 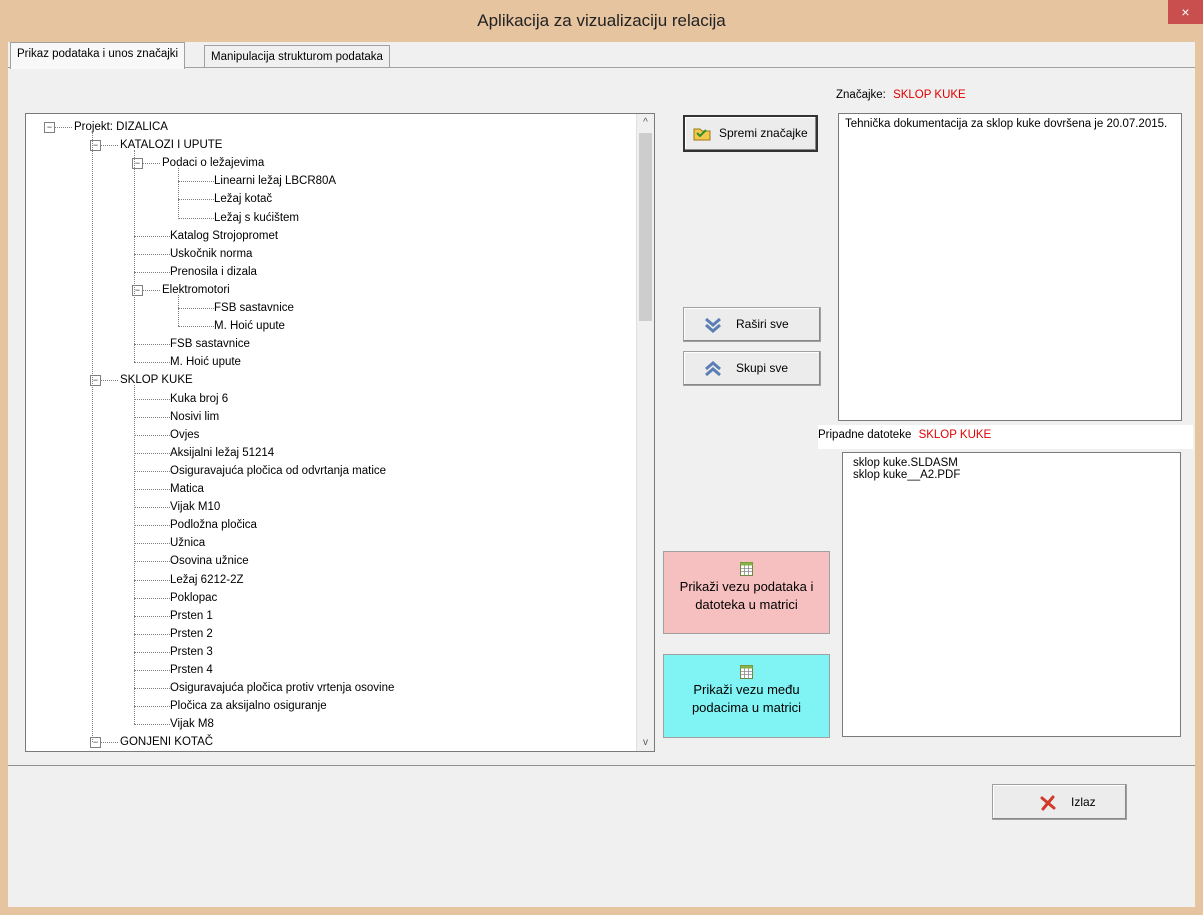 What do you see at coordinates (4, 478) in the screenshot?
I see `window-frame-left` at bounding box center [4, 478].